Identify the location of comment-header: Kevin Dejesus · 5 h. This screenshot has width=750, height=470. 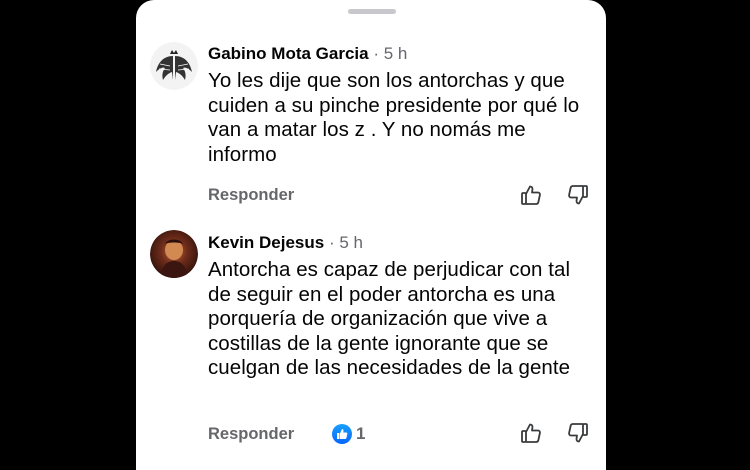
(285, 243).